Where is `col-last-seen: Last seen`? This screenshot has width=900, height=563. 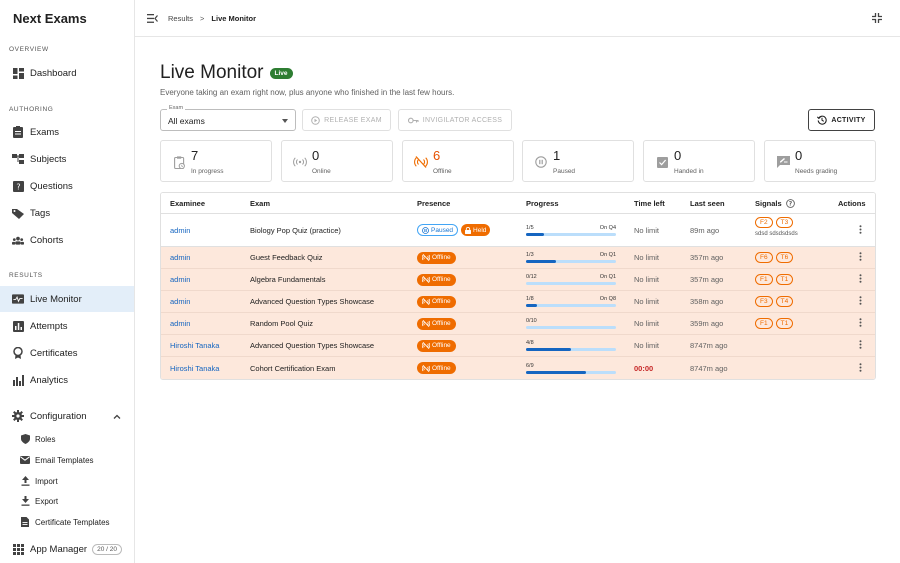
col-last-seen: Last seen is located at coordinates (707, 203).